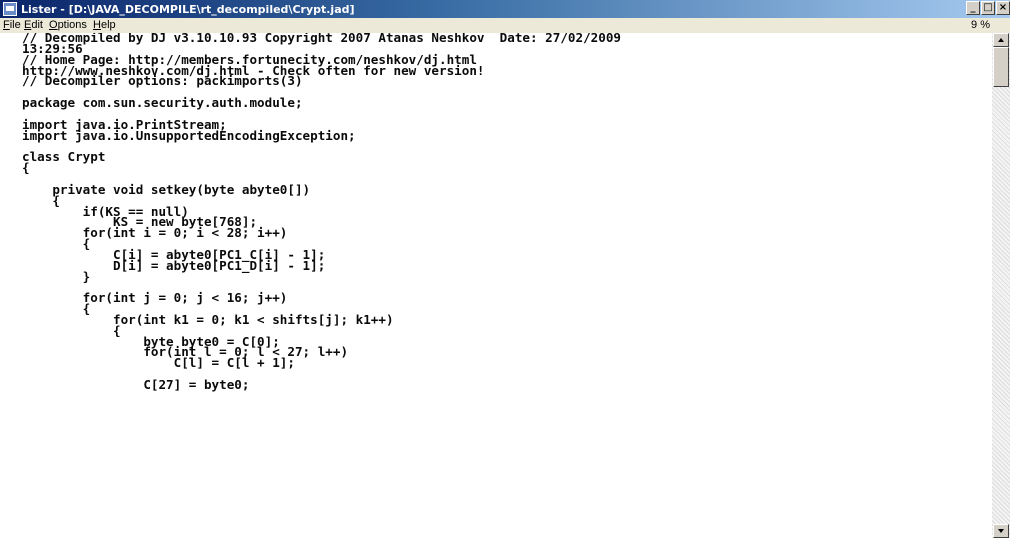  Describe the element at coordinates (208, 319) in the screenshot. I see `code-line: for(int k1 = 0; k1 < shifts[j]; k1++)` at that location.